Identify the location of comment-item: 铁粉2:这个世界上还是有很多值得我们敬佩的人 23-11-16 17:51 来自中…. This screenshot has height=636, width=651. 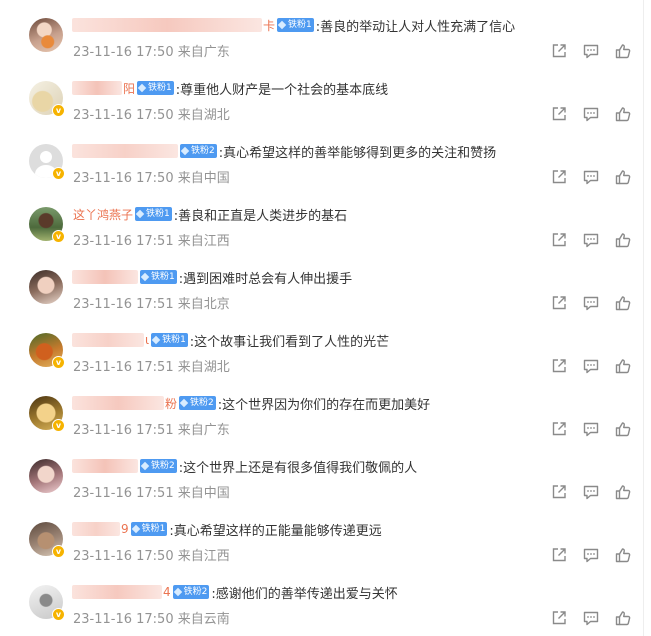
(320, 472).